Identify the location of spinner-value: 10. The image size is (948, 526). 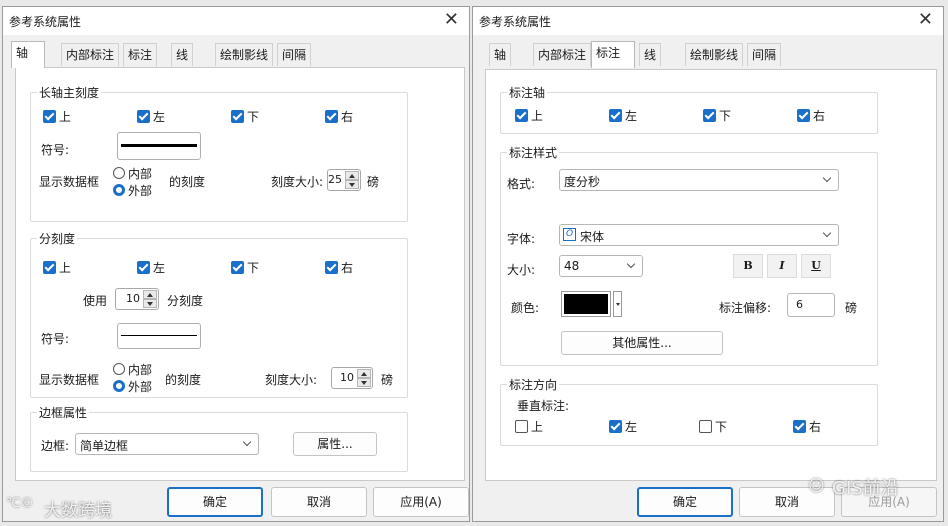
(133, 298).